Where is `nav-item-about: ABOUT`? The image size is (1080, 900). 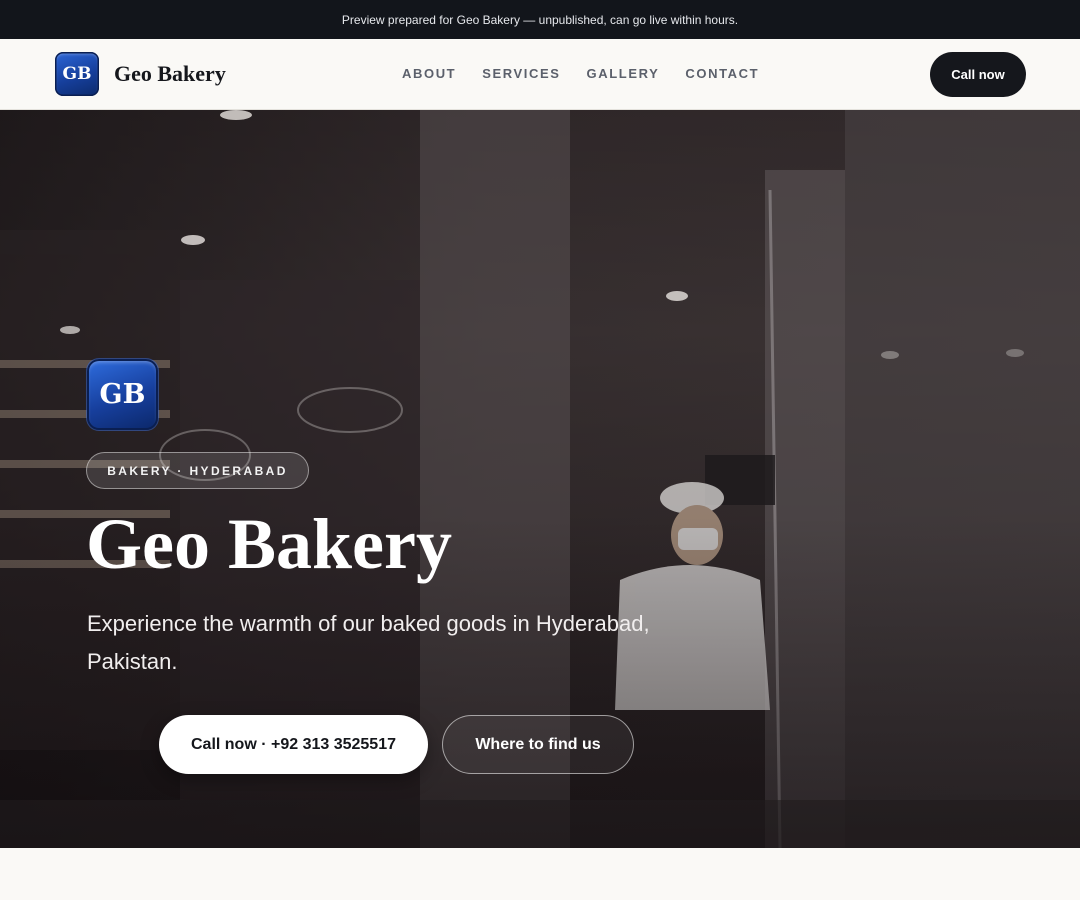 nav-item-about: ABOUT is located at coordinates (429, 73).